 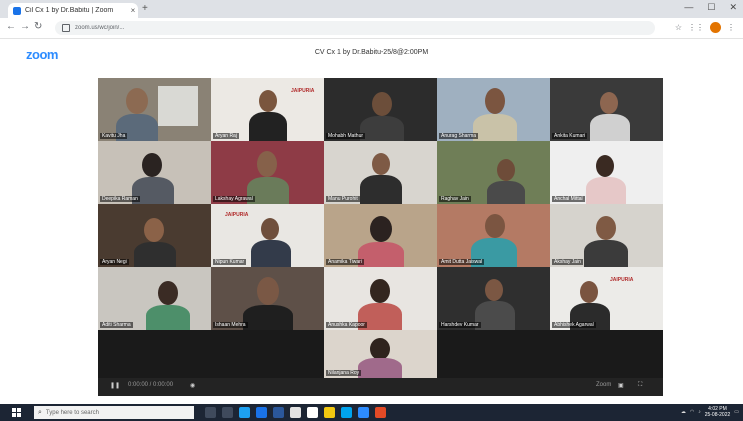 I want to click on system-tray: ☁ ◠ ♪ 4:02 PM 25-08-2022 ▭, so click(x=710, y=412).